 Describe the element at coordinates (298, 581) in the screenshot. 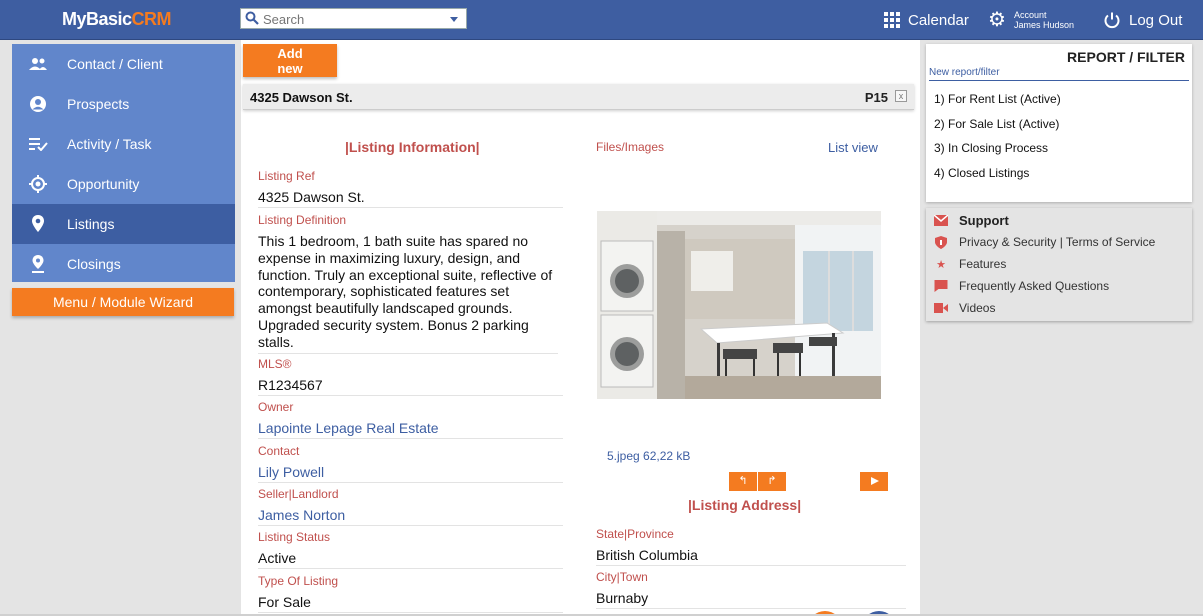

I see `field-label-type-of-listing: Type Of Listing` at that location.